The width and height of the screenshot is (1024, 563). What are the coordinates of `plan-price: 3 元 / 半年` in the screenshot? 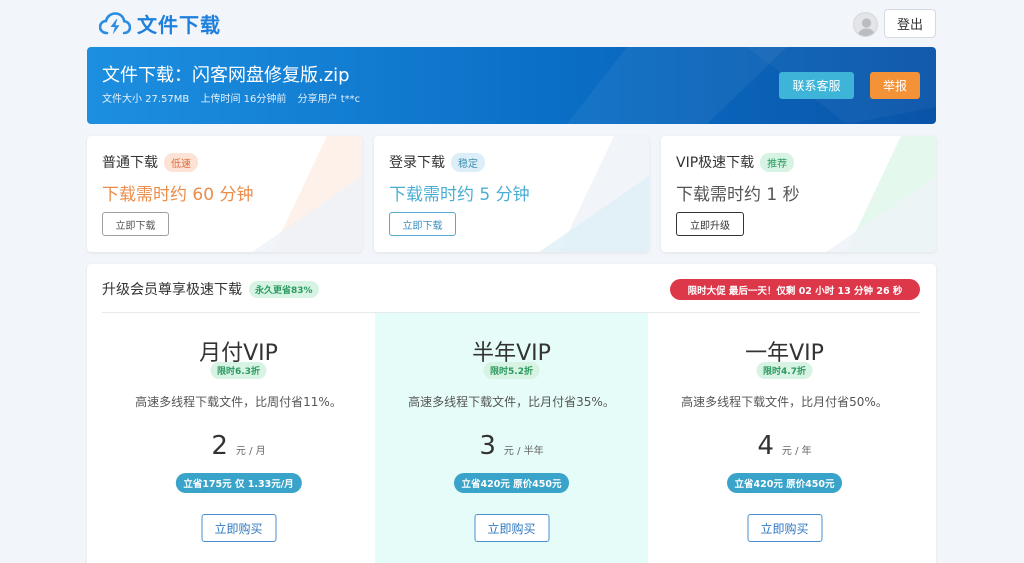 It's located at (511, 446).